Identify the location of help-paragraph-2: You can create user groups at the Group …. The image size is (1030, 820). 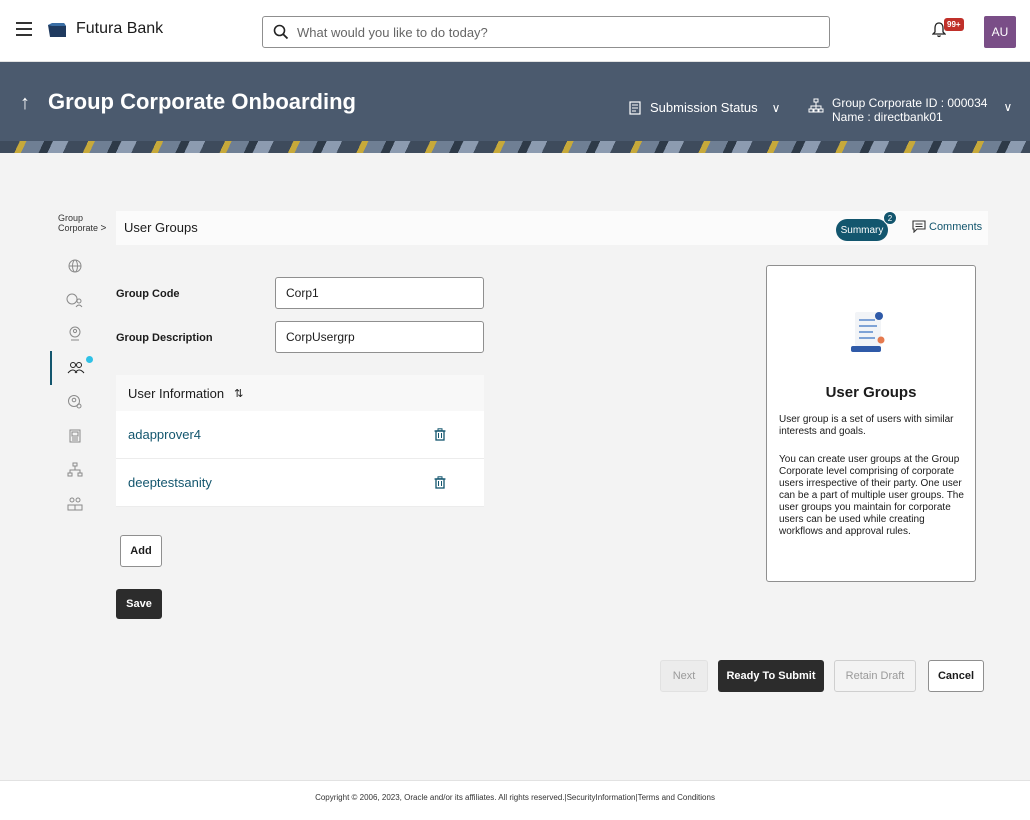
(871, 495).